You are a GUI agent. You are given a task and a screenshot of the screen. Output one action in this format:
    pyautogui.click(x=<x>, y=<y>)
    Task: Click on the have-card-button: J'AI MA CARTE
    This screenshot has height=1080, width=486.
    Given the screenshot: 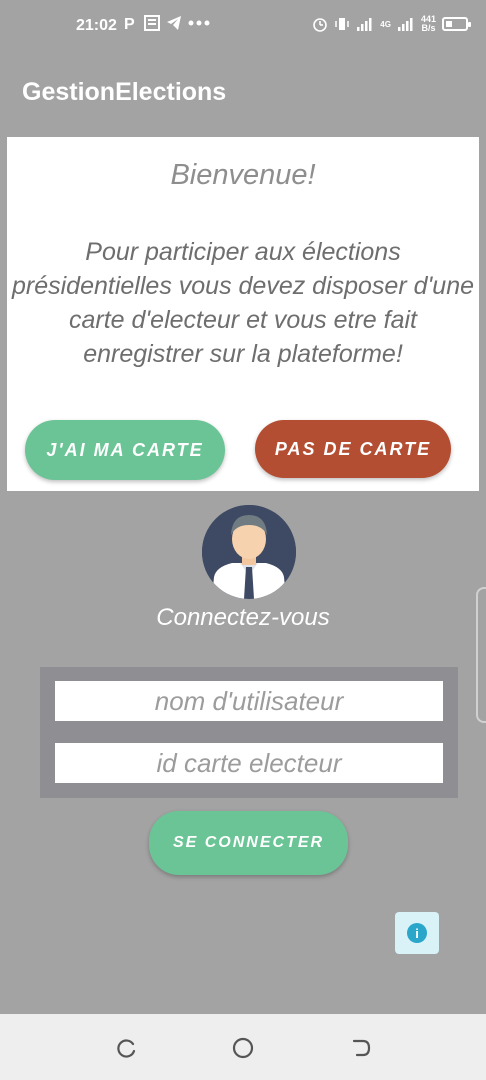 What is the action you would take?
    pyautogui.click(x=125, y=450)
    